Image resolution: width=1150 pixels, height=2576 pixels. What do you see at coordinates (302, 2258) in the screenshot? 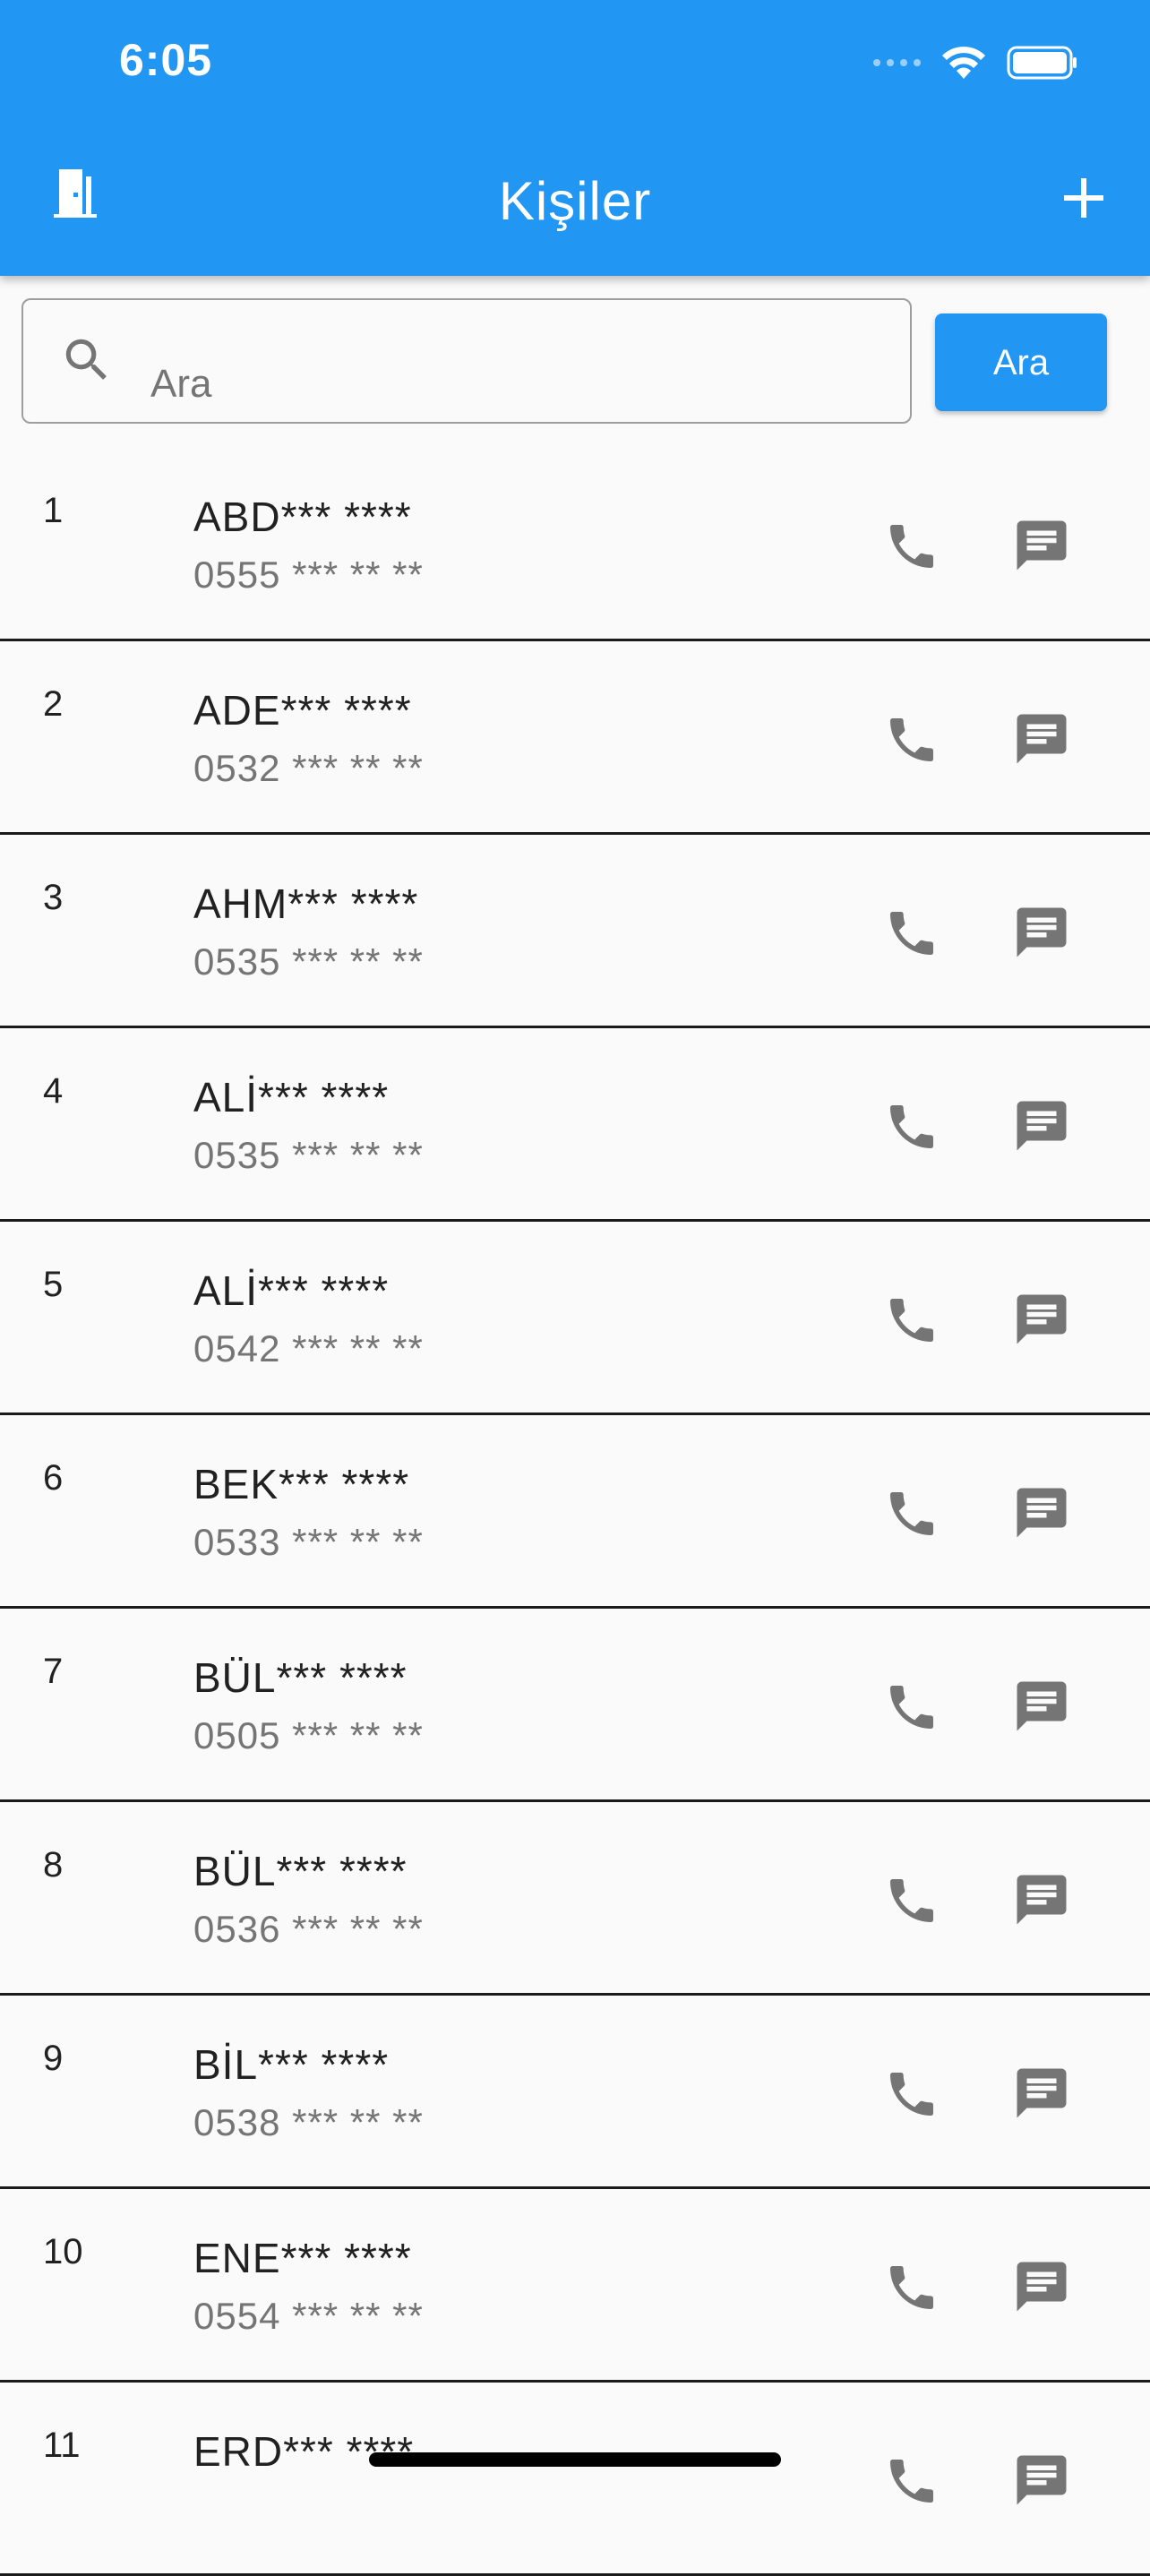
I see `contact-name: ENE*** ****` at bounding box center [302, 2258].